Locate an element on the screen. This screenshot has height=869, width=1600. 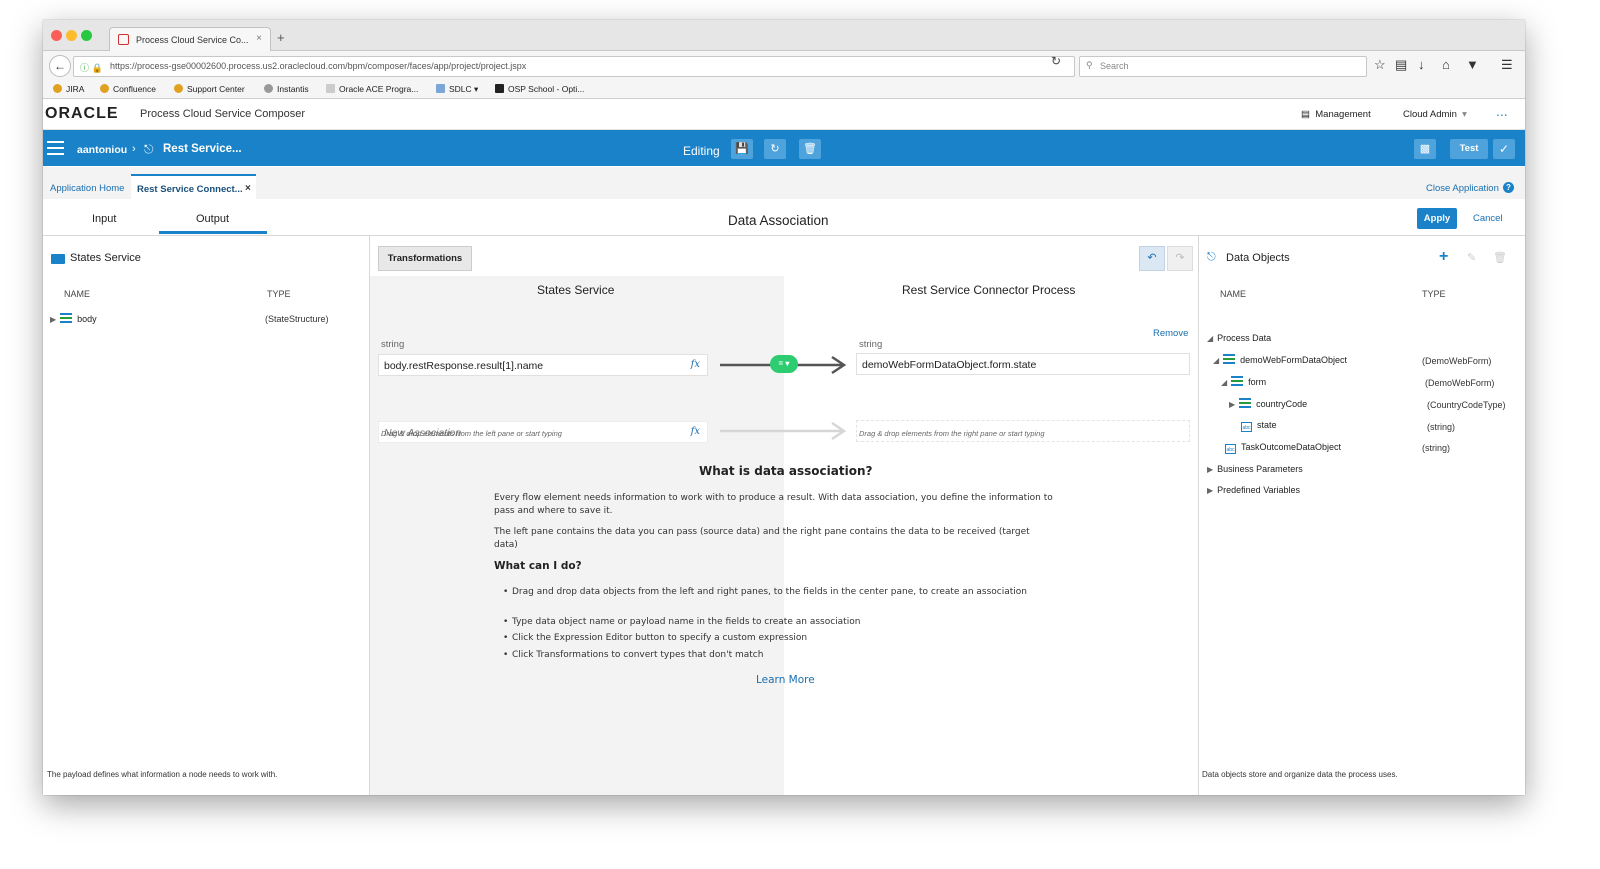
tab-application-home: Application Home is located at coordinates (87, 188).